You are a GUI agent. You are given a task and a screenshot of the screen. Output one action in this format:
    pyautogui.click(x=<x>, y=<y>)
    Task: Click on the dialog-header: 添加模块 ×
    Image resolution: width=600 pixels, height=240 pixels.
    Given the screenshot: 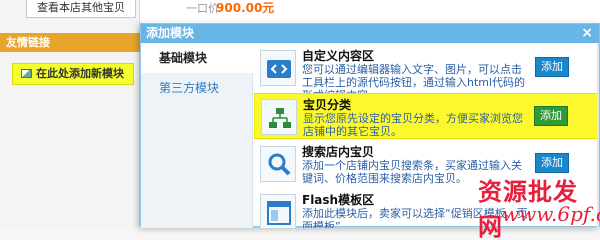 What is the action you would take?
    pyautogui.click(x=370, y=33)
    